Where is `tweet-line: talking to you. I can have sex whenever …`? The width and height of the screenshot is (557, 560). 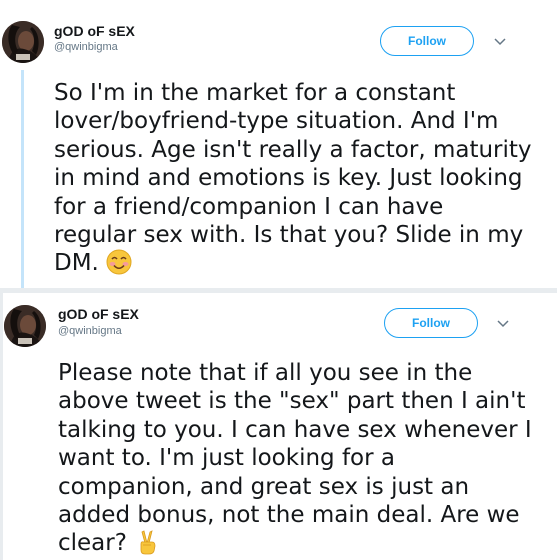
tweet-line: talking to you. I can have sex whenever … is located at coordinates (295, 429).